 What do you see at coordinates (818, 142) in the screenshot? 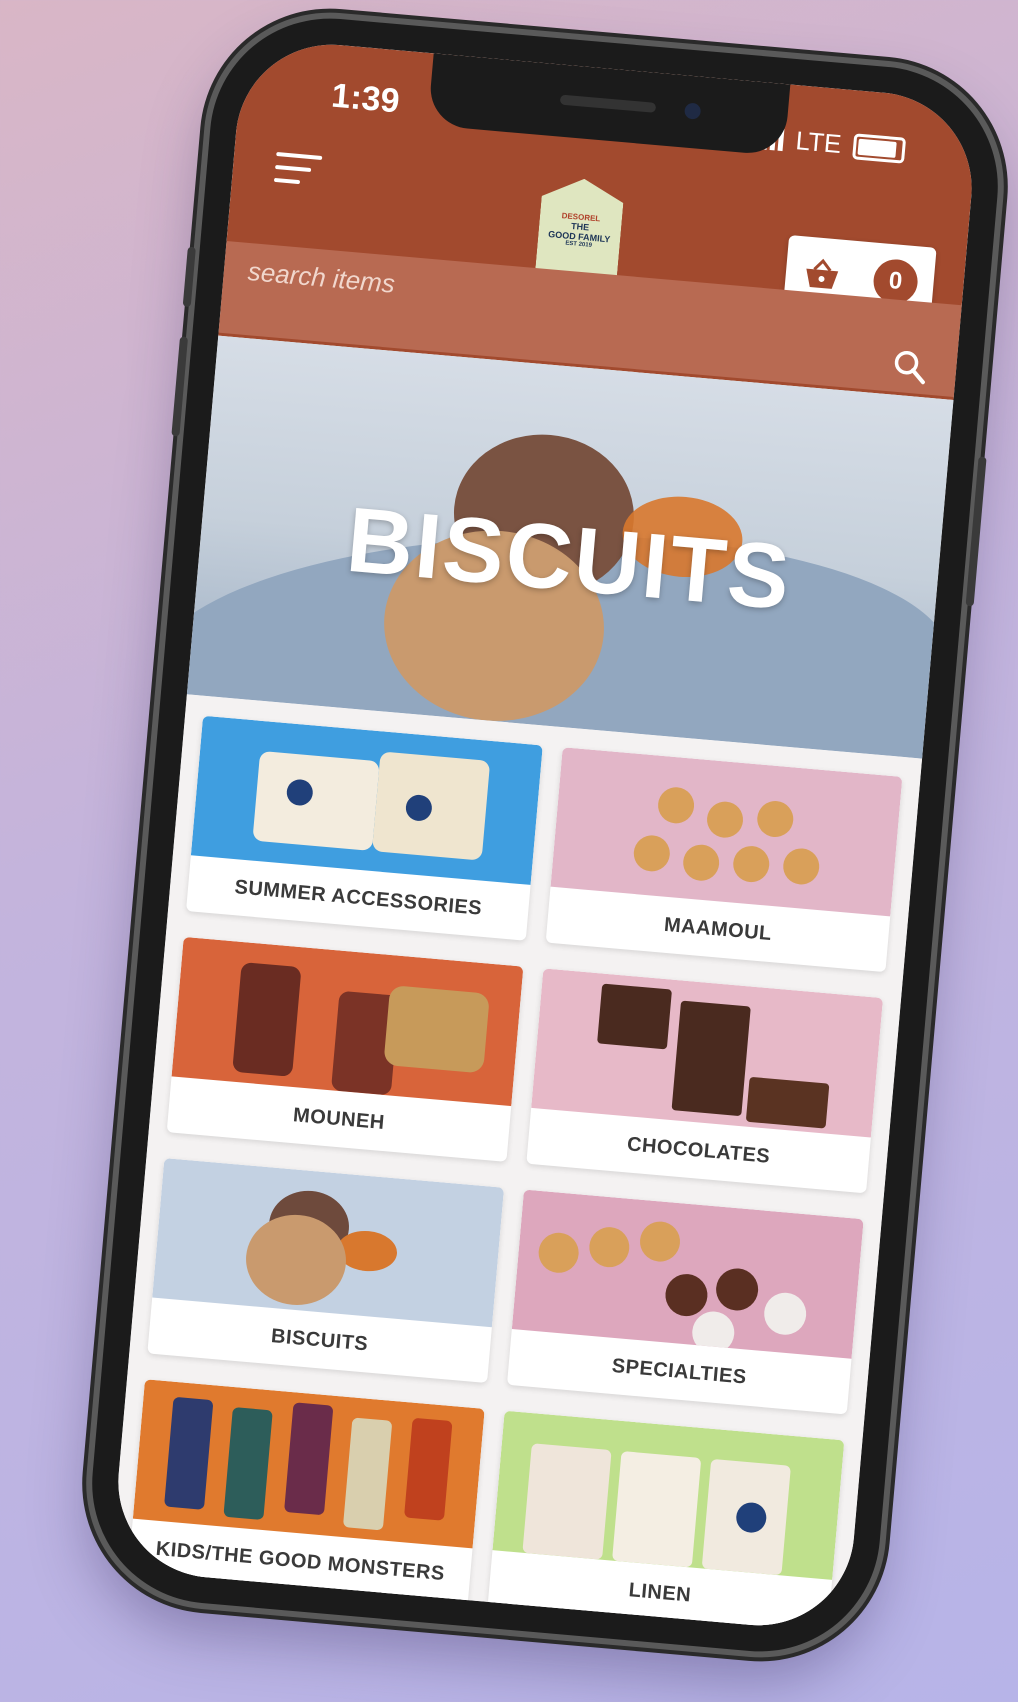
I see `network-label: LTE` at bounding box center [818, 142].